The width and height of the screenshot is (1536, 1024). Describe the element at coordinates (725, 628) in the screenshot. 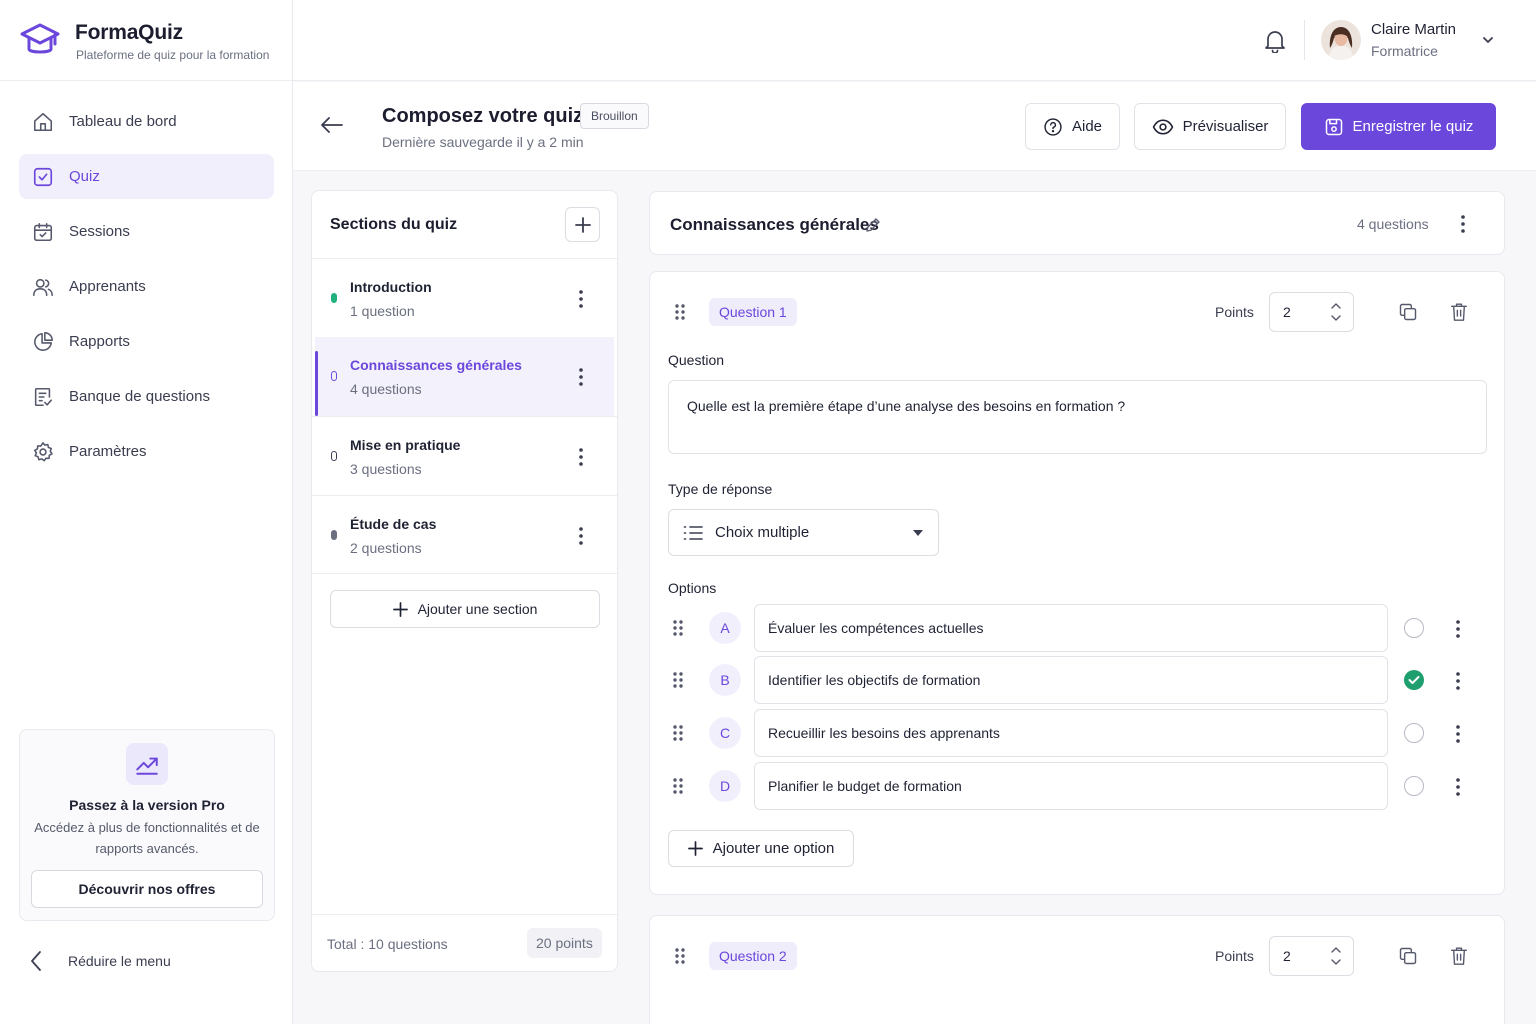

I see `option-letter: A` at that location.